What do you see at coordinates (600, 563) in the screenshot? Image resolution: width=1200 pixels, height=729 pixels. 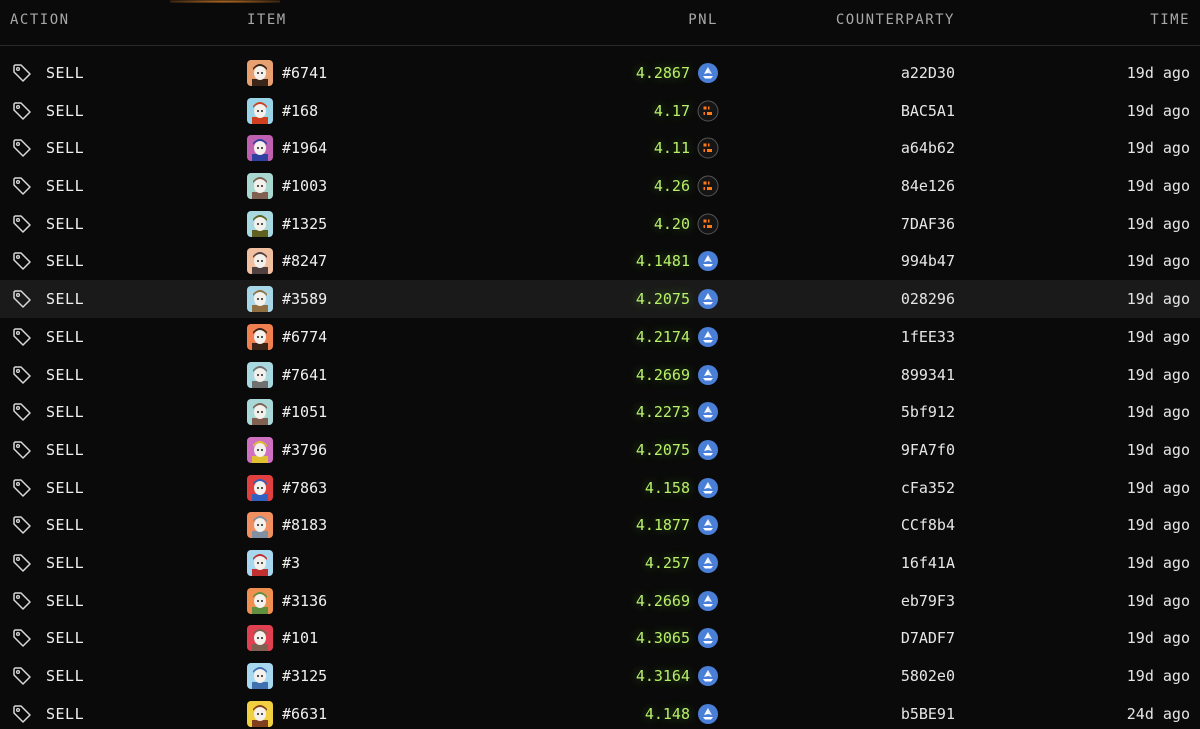 I see `table-row: SELL #3 4.257 16f41A 19d ago` at bounding box center [600, 563].